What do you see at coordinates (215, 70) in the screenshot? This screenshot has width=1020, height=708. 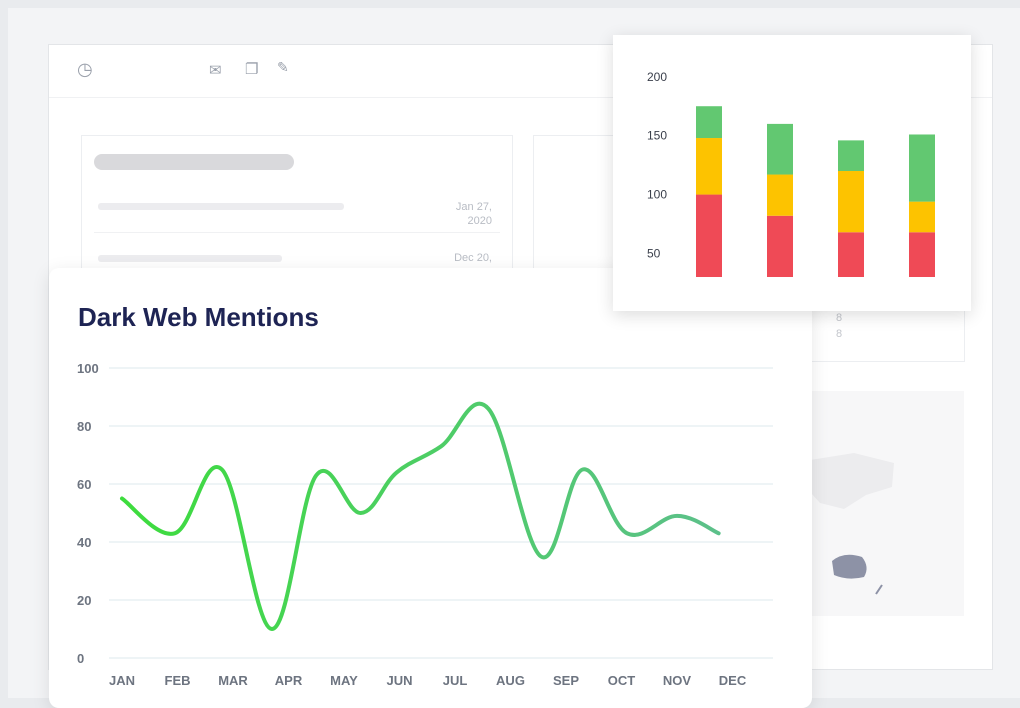 I see `mail-add-icon: ✉` at bounding box center [215, 70].